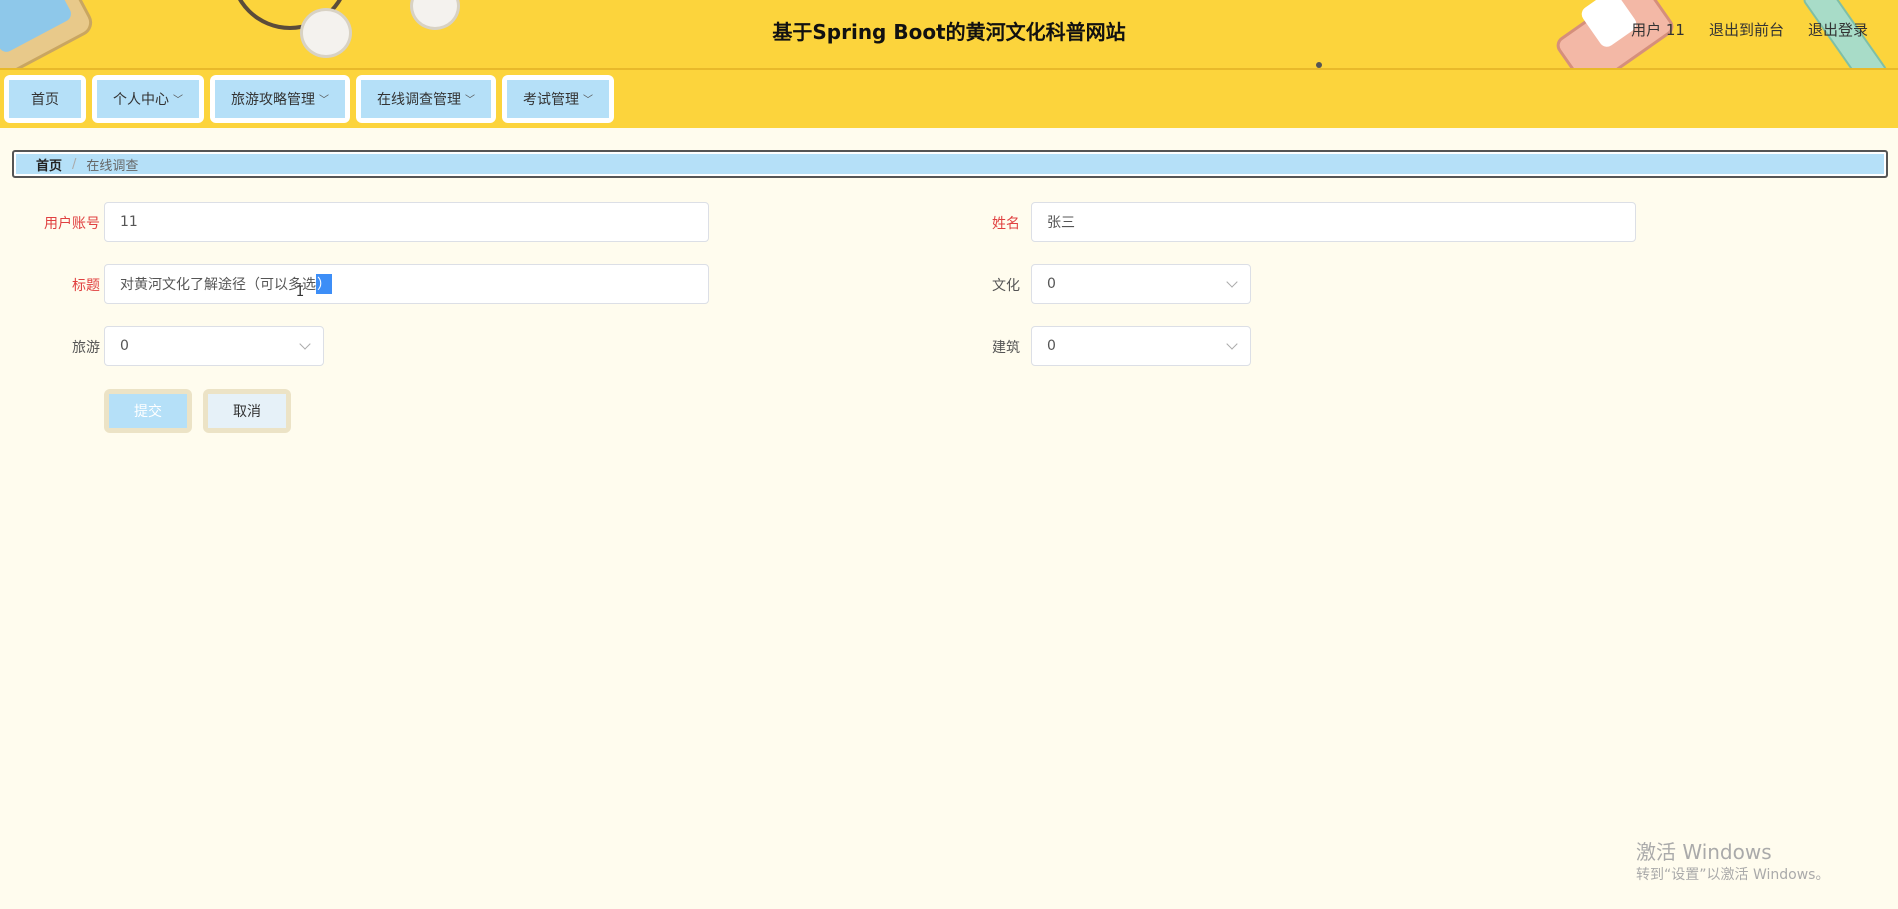  Describe the element at coordinates (419, 100) in the screenshot. I see `nav-item-label: 在线调查管理` at that location.